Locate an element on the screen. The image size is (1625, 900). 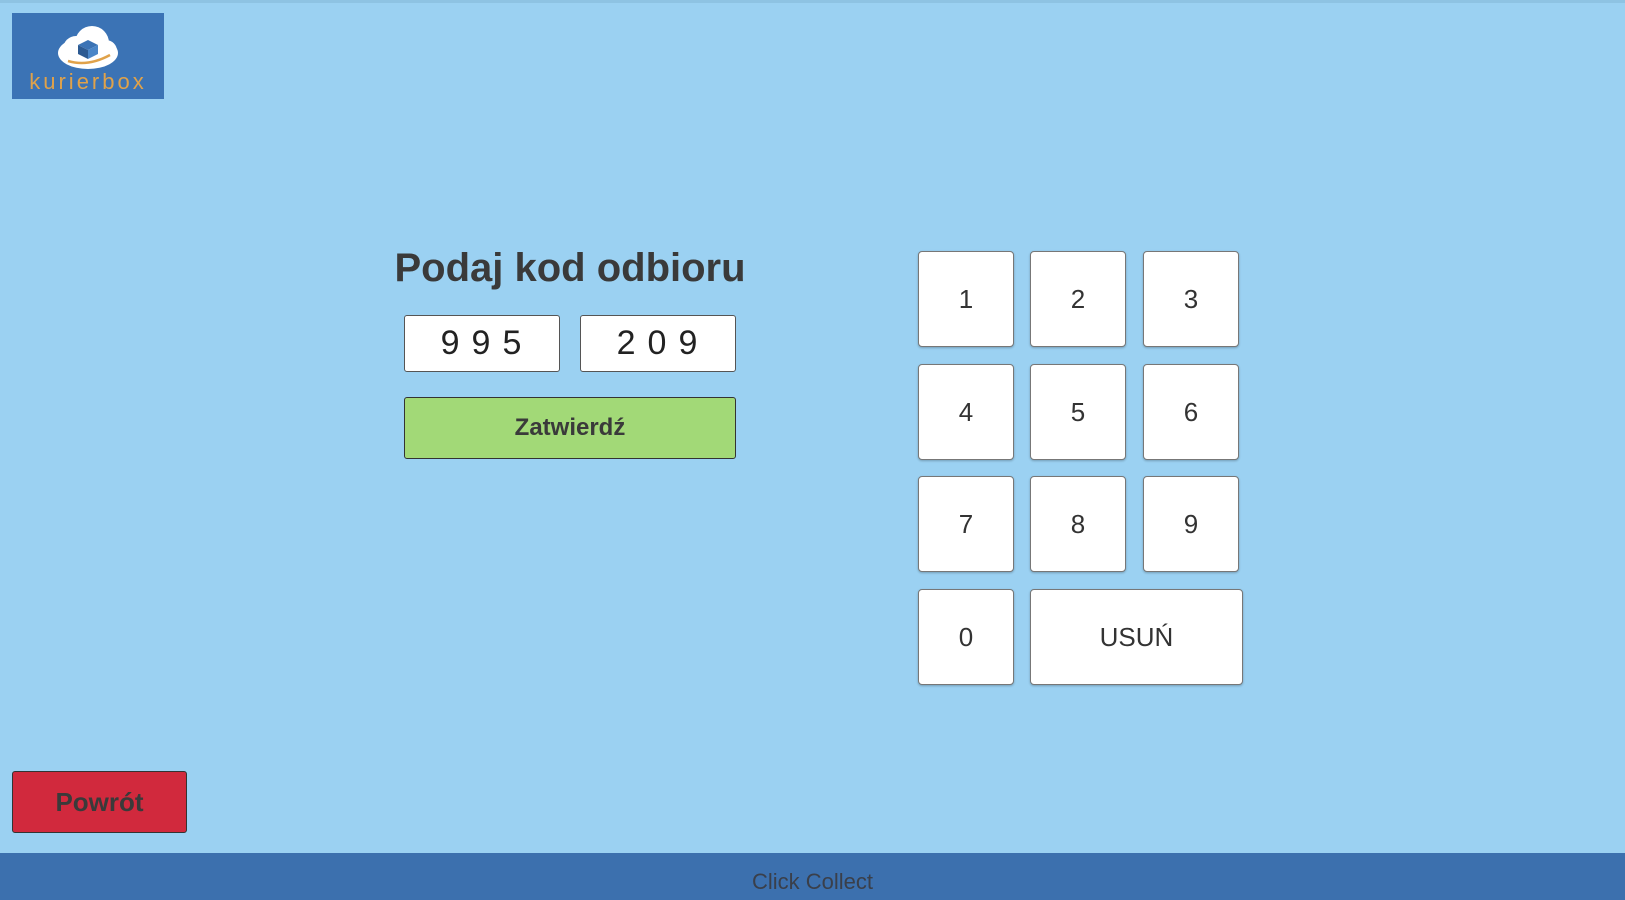
keypad-key-4: 4 is located at coordinates (966, 412).